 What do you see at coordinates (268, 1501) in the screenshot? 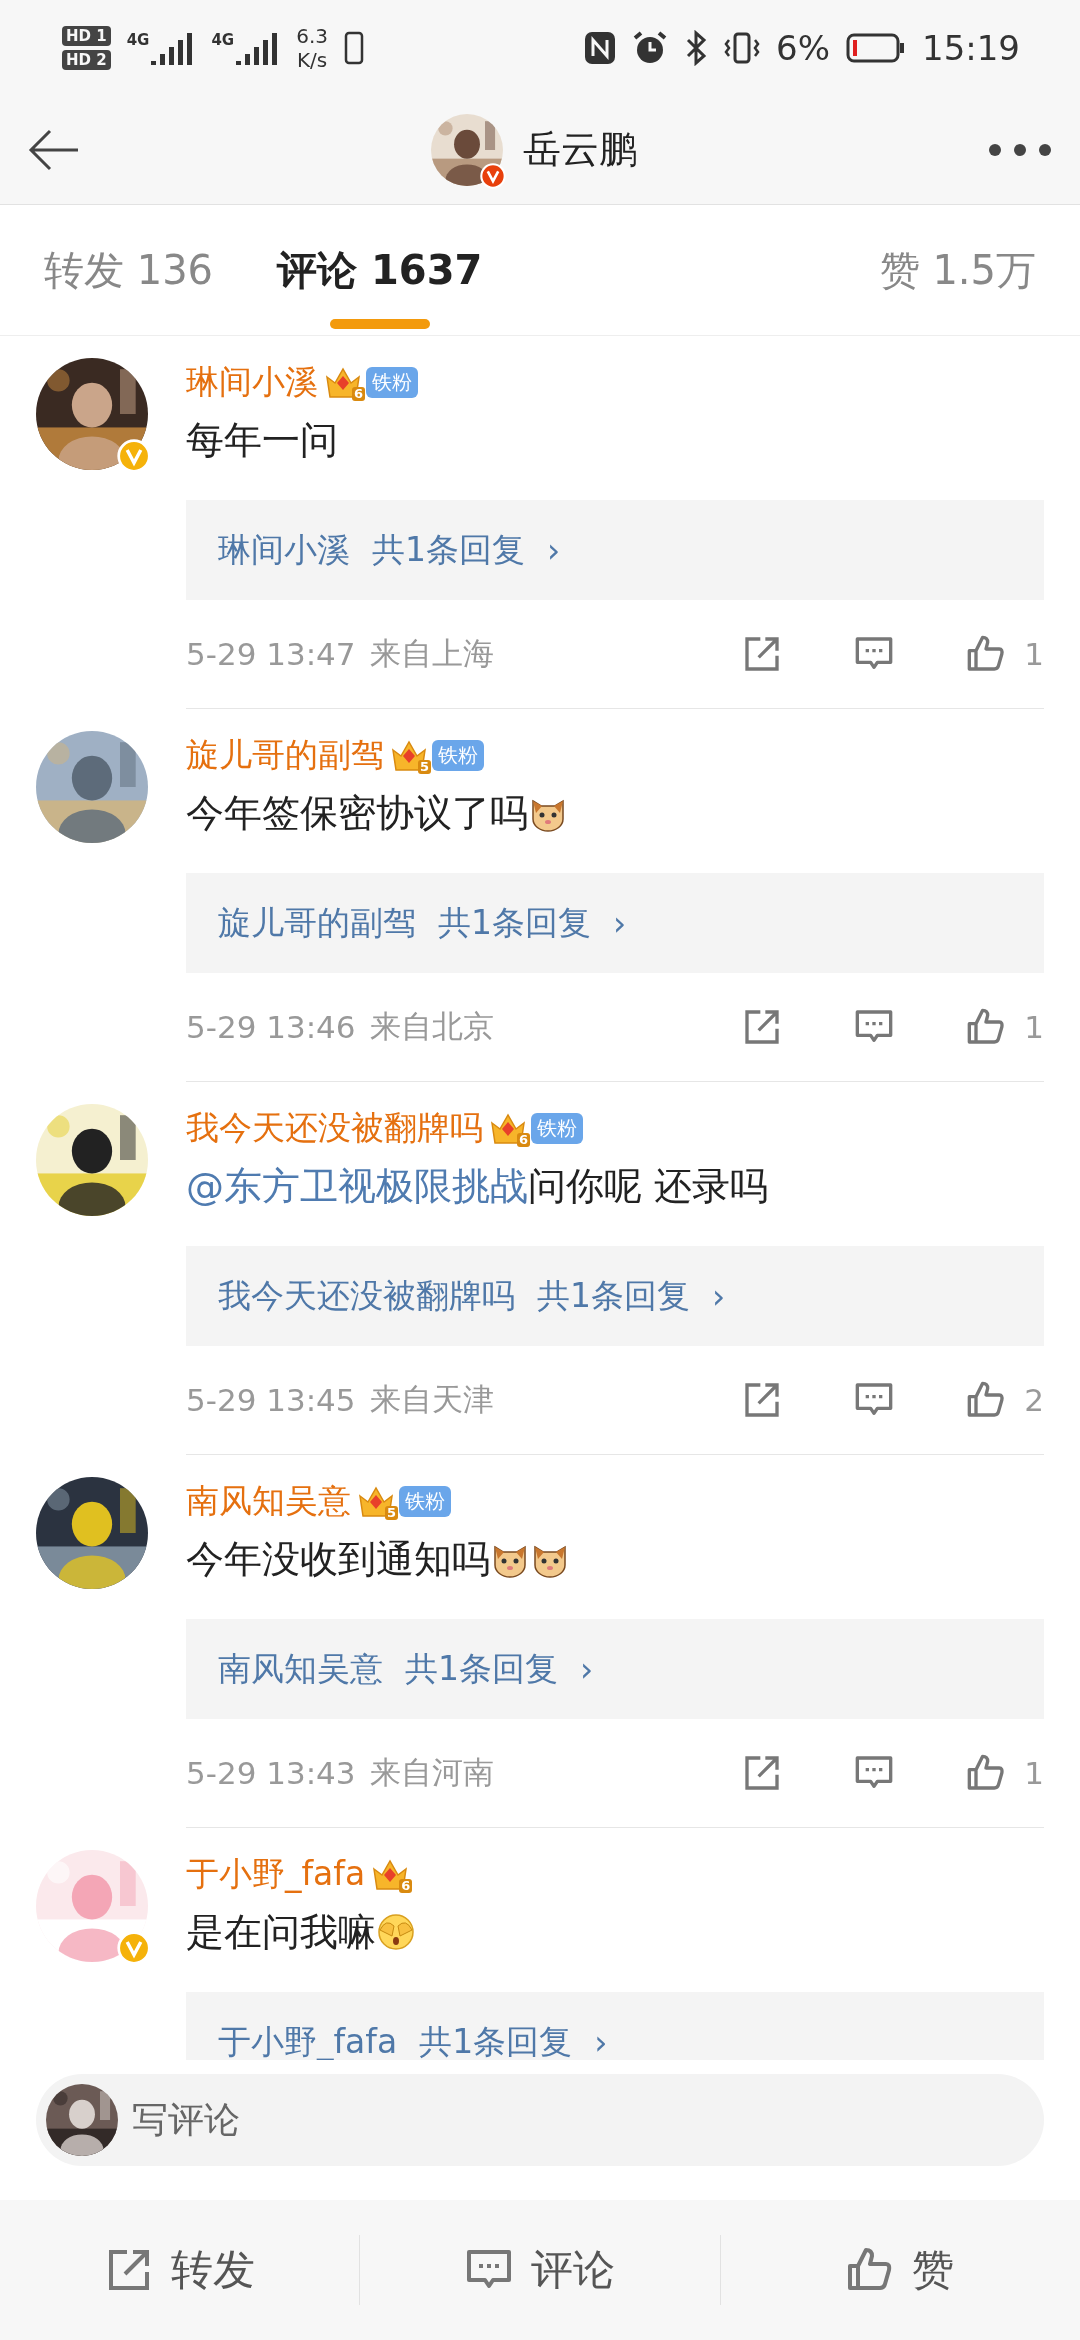
I see `commenter-name: 南风知吴意` at bounding box center [268, 1501].